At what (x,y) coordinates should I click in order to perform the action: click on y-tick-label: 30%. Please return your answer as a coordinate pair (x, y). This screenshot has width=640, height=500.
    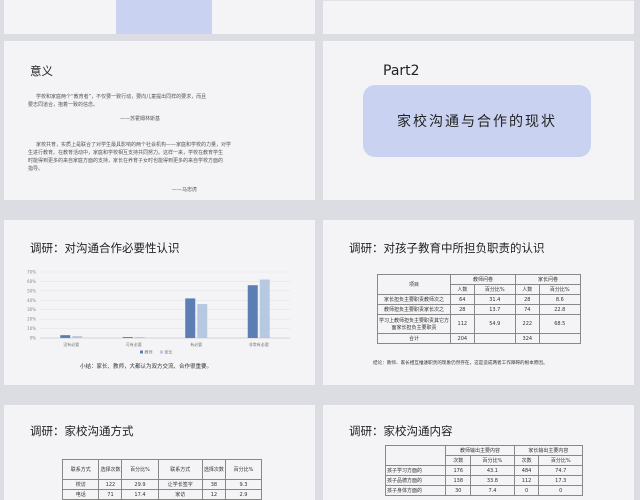
    Looking at the image, I should click on (31, 309).